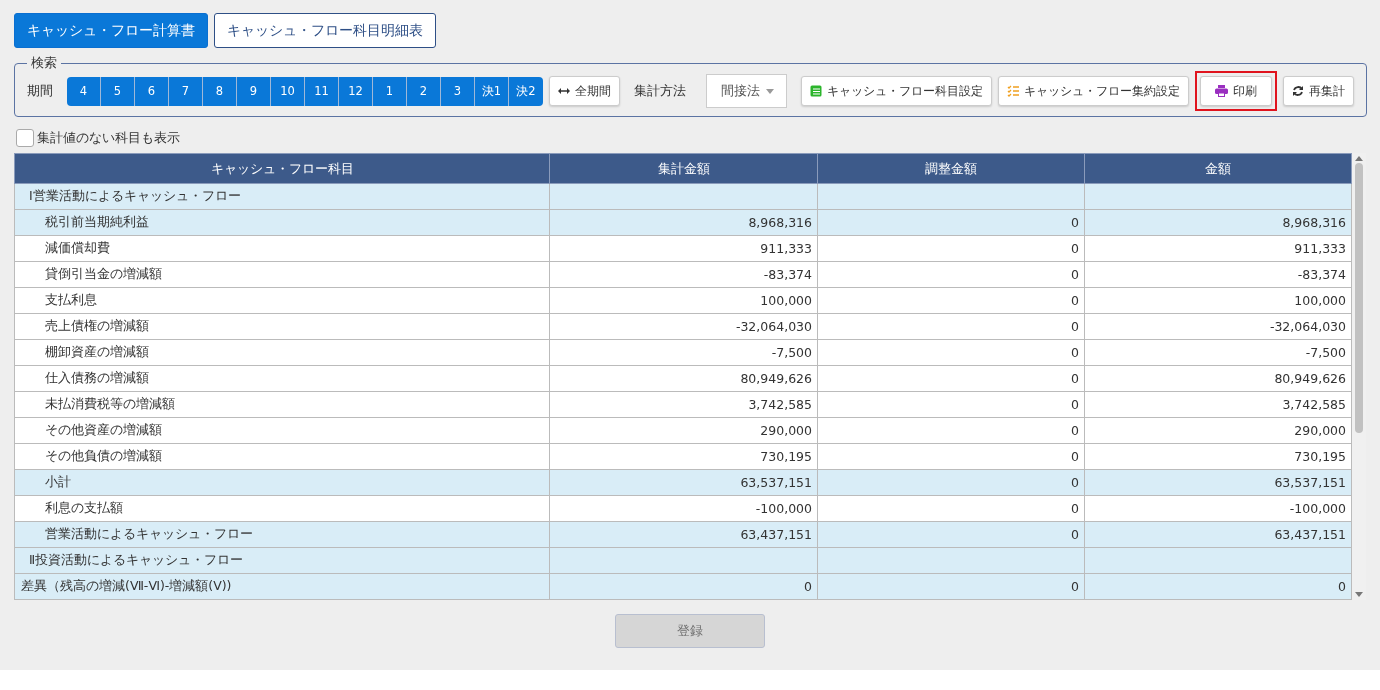 Image resolution: width=1380 pixels, height=690 pixels. I want to click on action-button: キャッシュ・フロー集約設定, so click(1093, 91).